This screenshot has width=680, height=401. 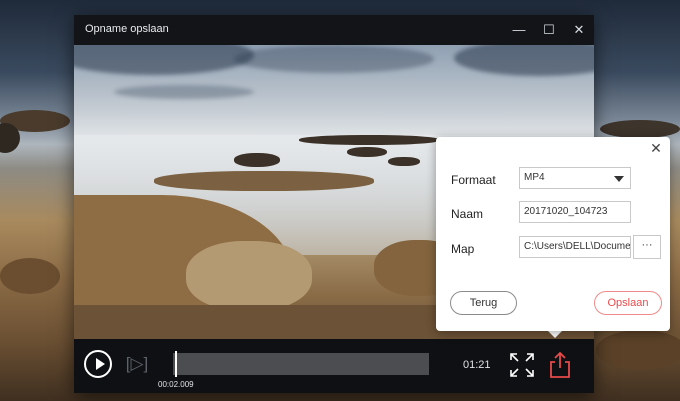 I want to click on save-button: Opslaan, so click(x=628, y=303).